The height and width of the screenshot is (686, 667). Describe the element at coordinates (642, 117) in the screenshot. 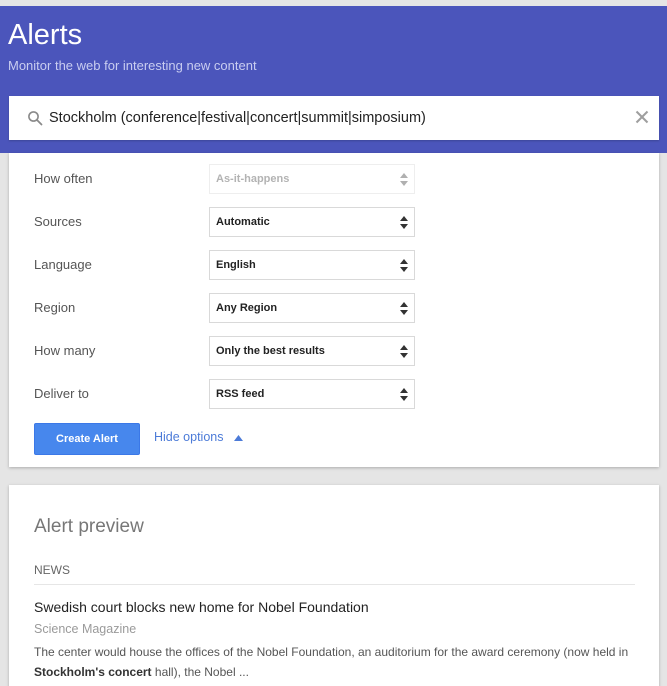

I see `close-icon` at that location.